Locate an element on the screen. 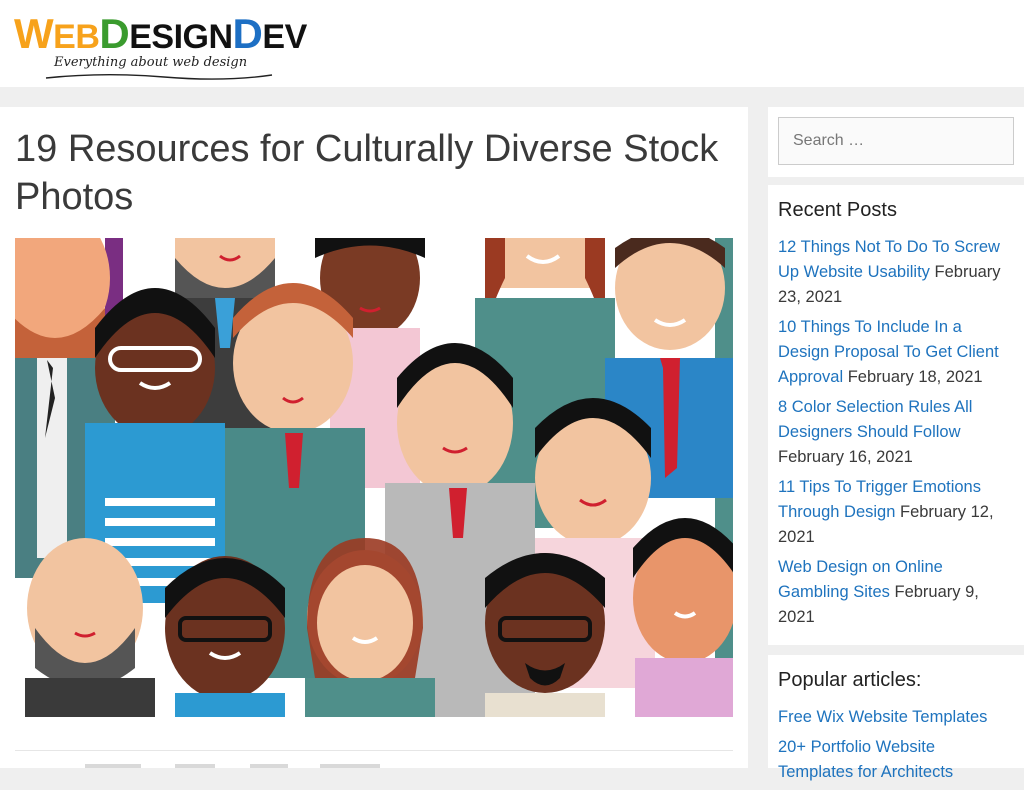 Image resolution: width=1024 pixels, height=790 pixels. popular-article-item: Free Wix Website Templates is located at coordinates (896, 717).